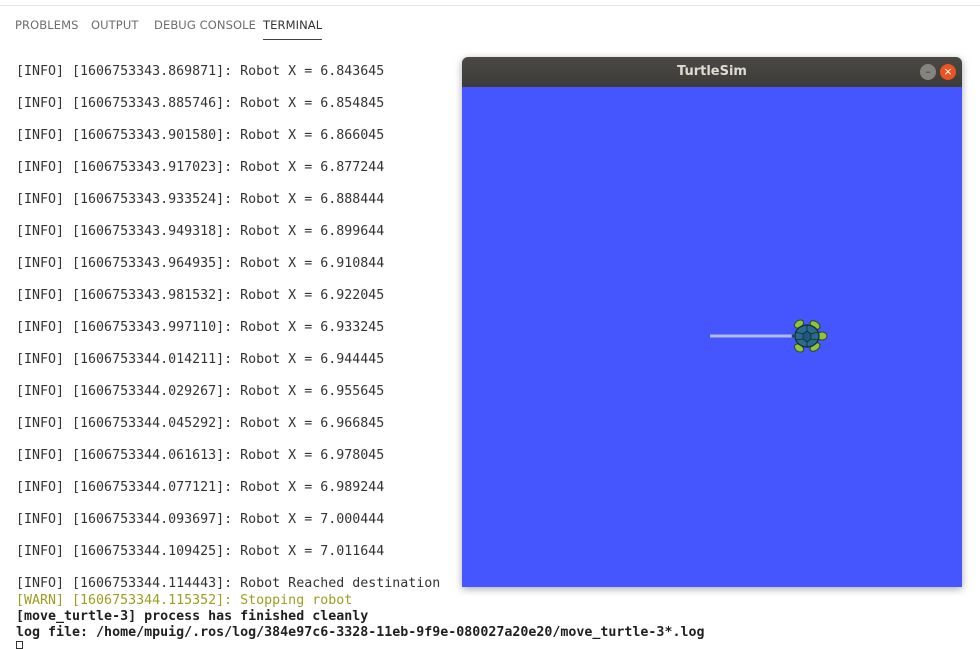 The height and width of the screenshot is (649, 980). What do you see at coordinates (809, 336) in the screenshot?
I see `turtle-icon` at bounding box center [809, 336].